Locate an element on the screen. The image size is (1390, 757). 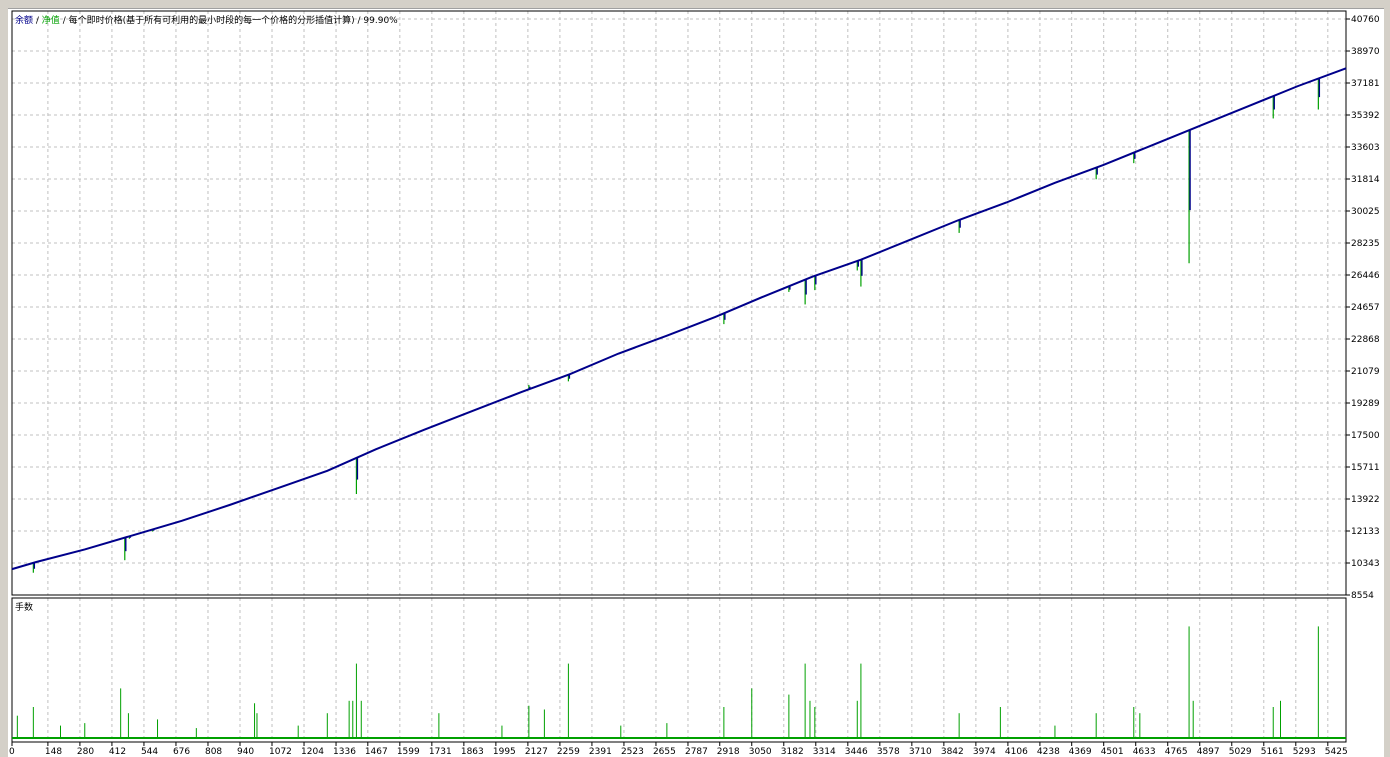
legend-description: 每个即时价格(基于所有可利用的最小时段的每一个价格的分形插值计算) is located at coordinates (212, 20).